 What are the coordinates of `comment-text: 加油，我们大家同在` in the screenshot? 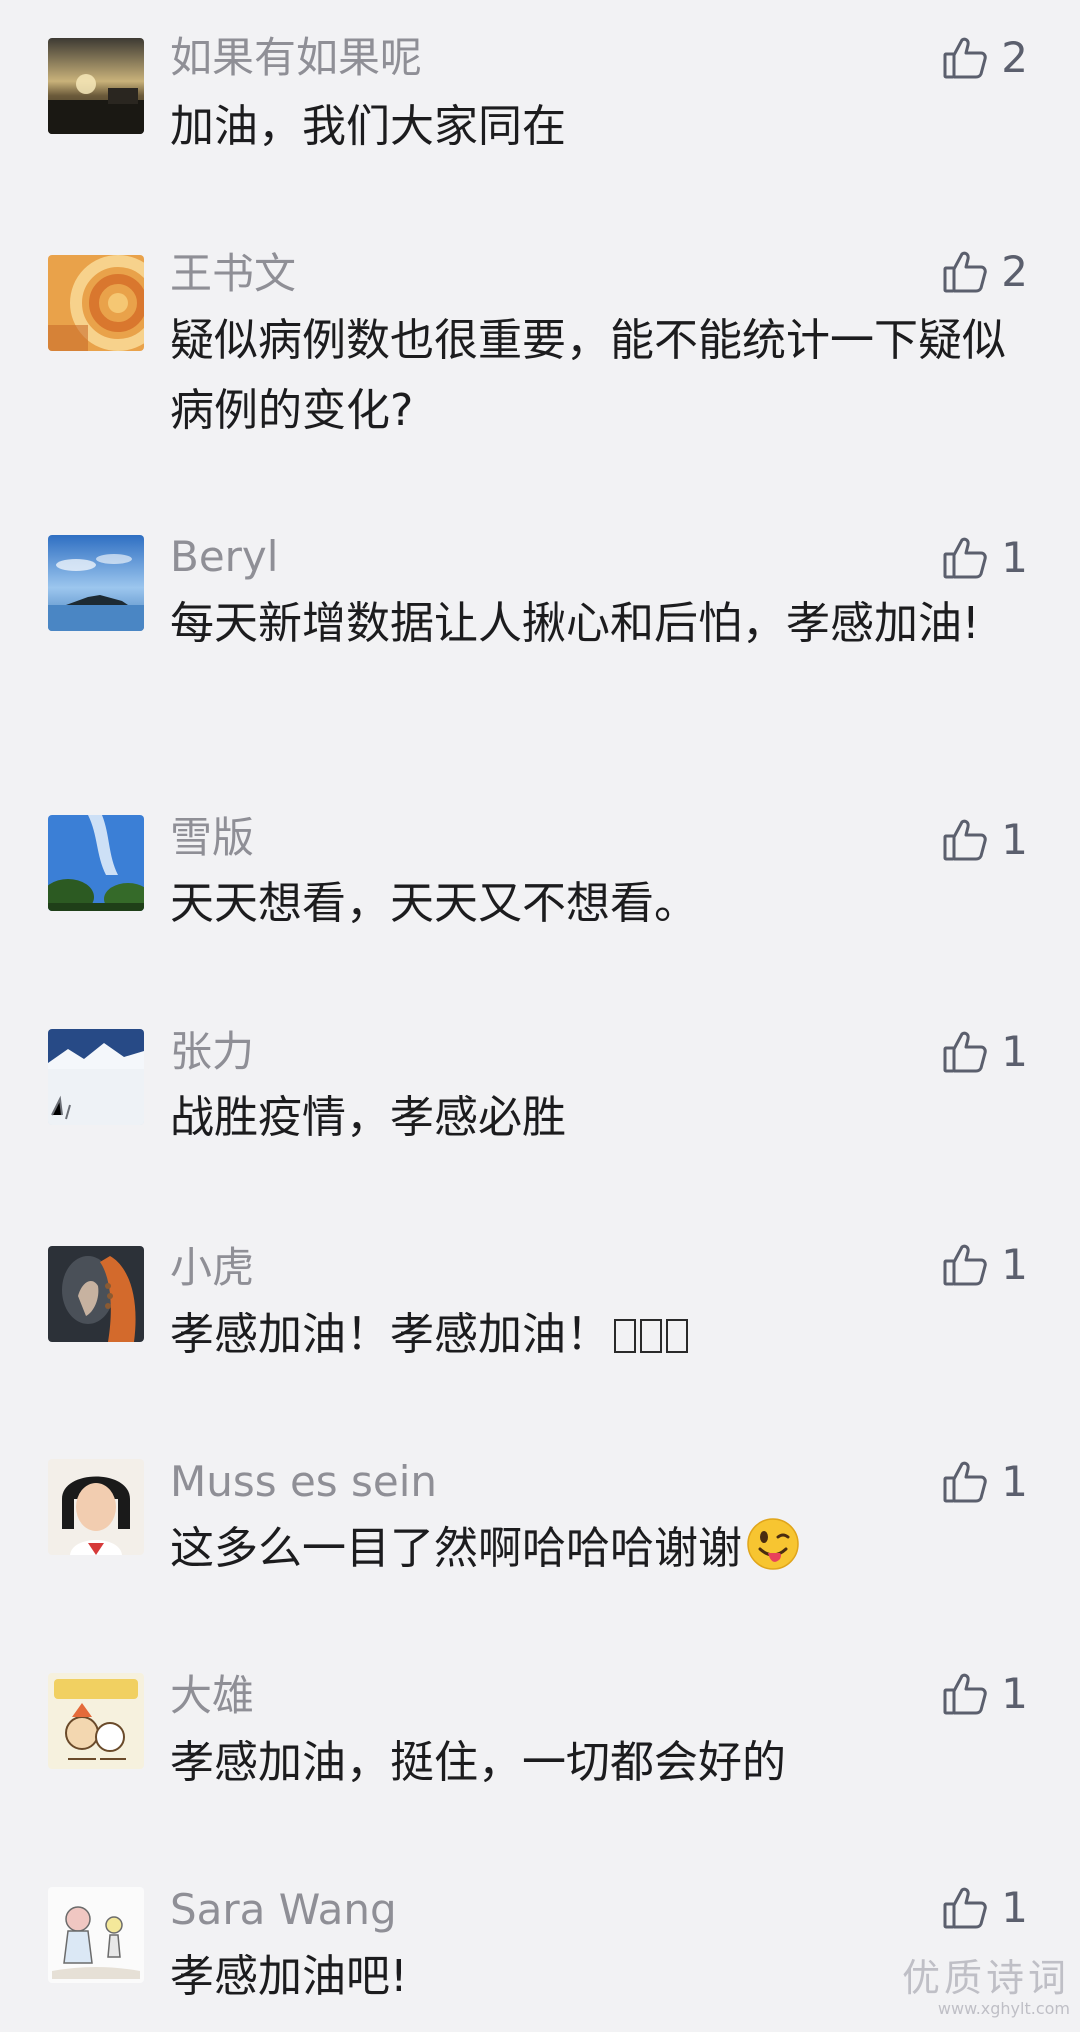 It's located at (368, 126).